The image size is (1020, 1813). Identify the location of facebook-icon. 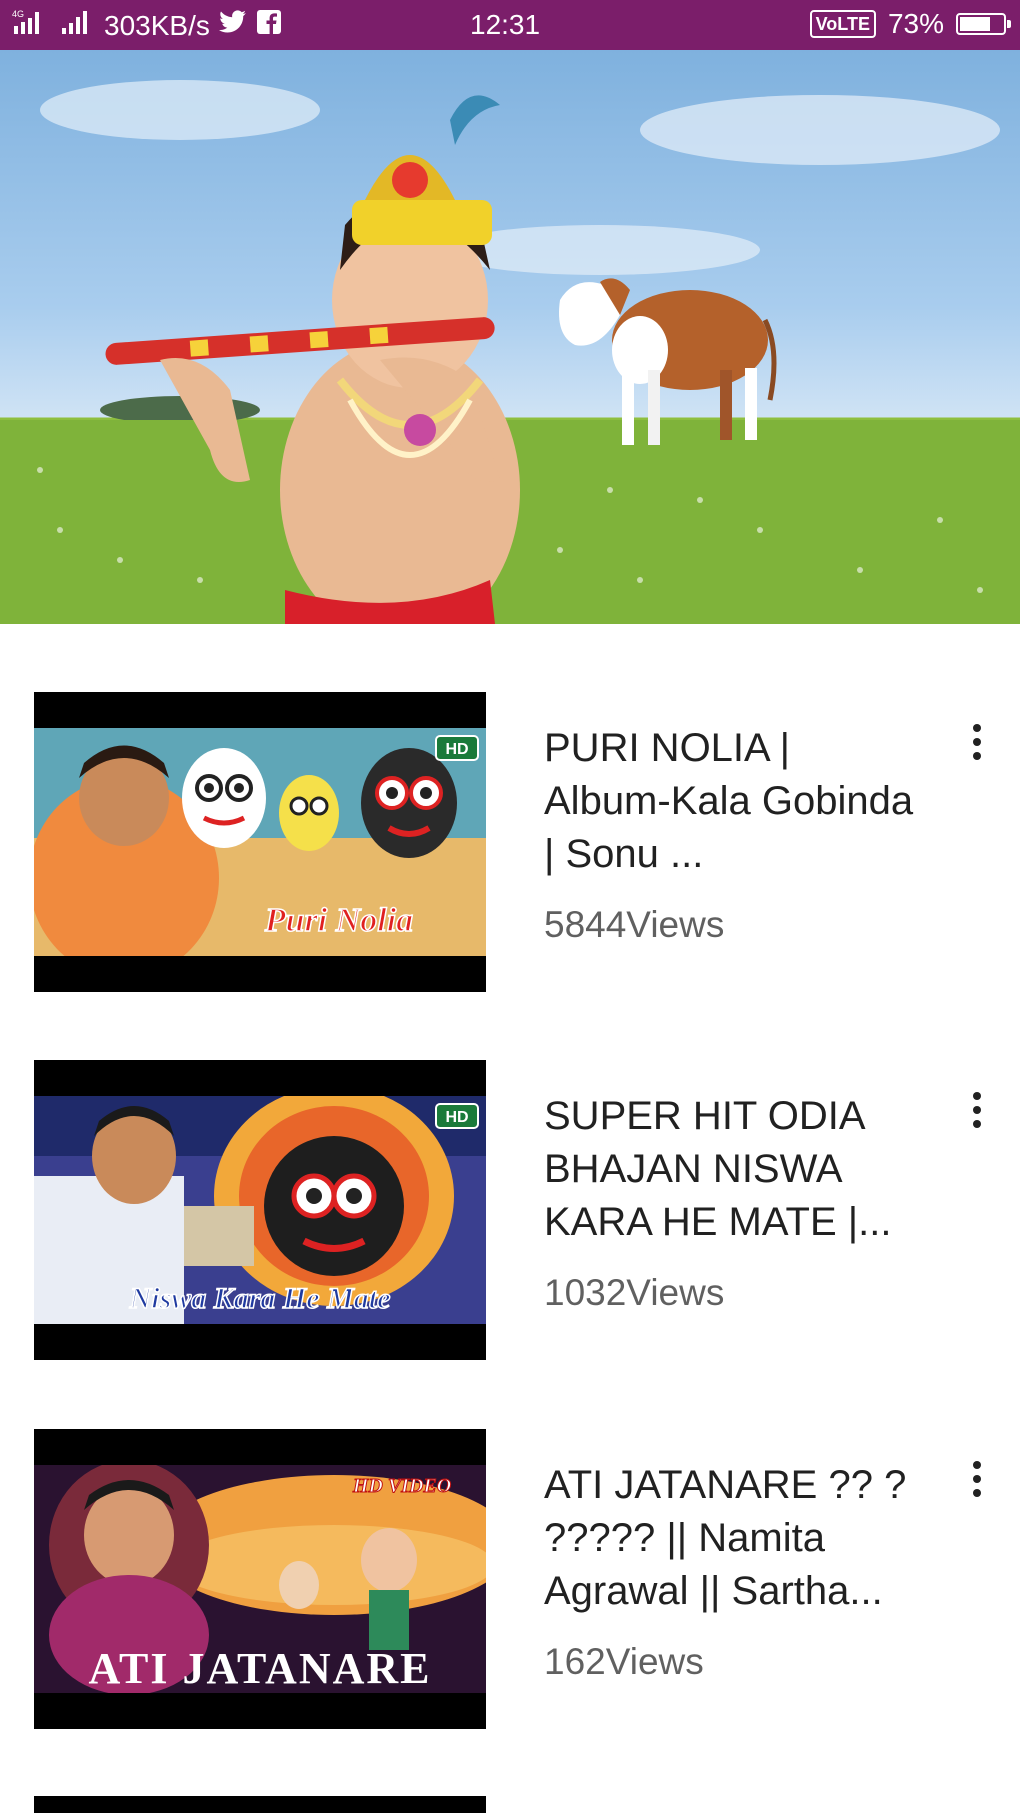
(269, 25).